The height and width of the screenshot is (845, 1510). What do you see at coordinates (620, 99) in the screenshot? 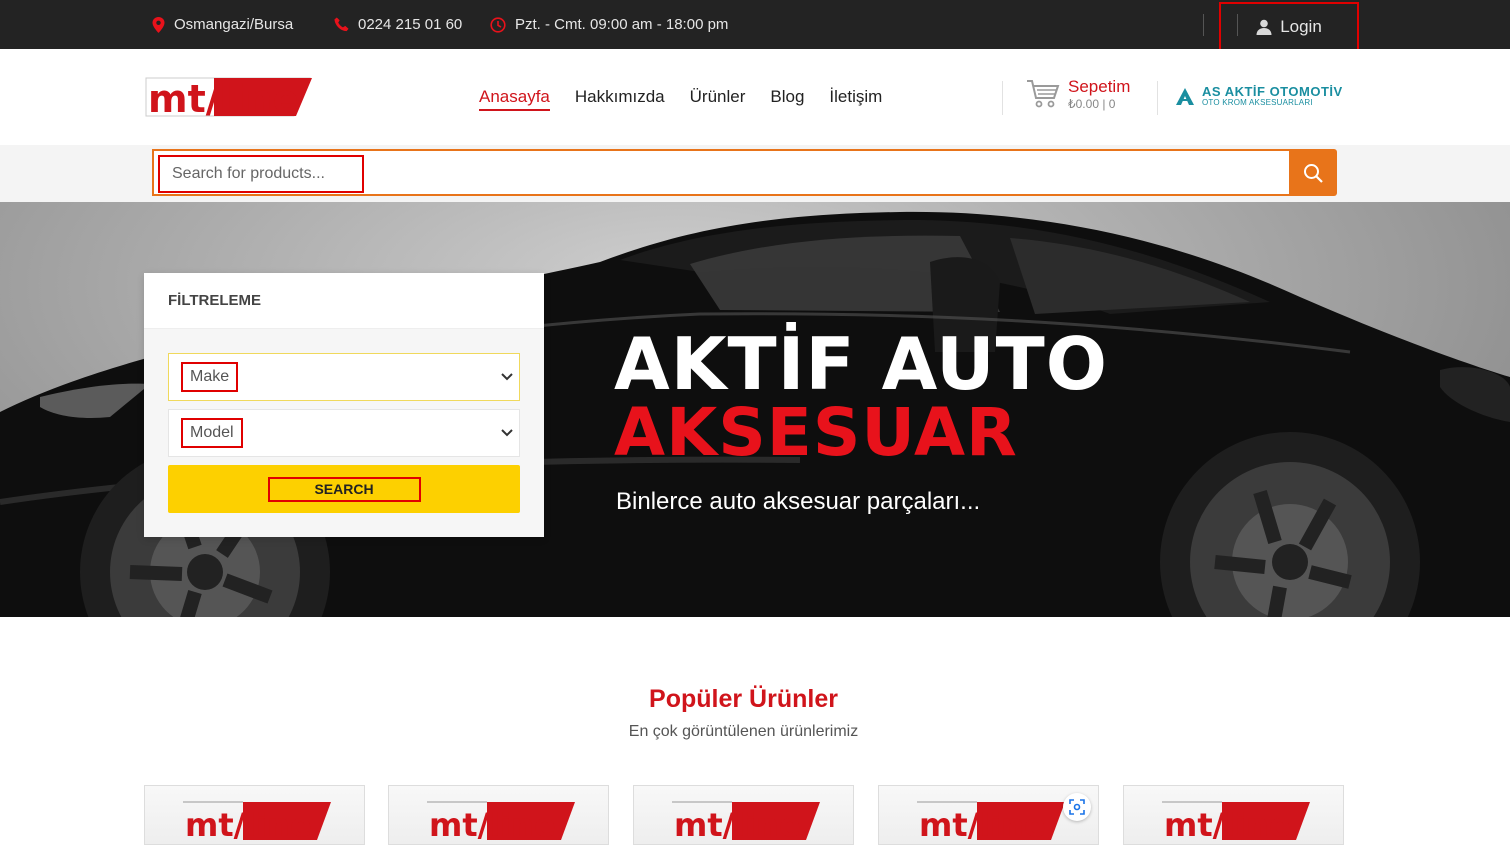
I see `nav-about: Hakkımızda` at bounding box center [620, 99].